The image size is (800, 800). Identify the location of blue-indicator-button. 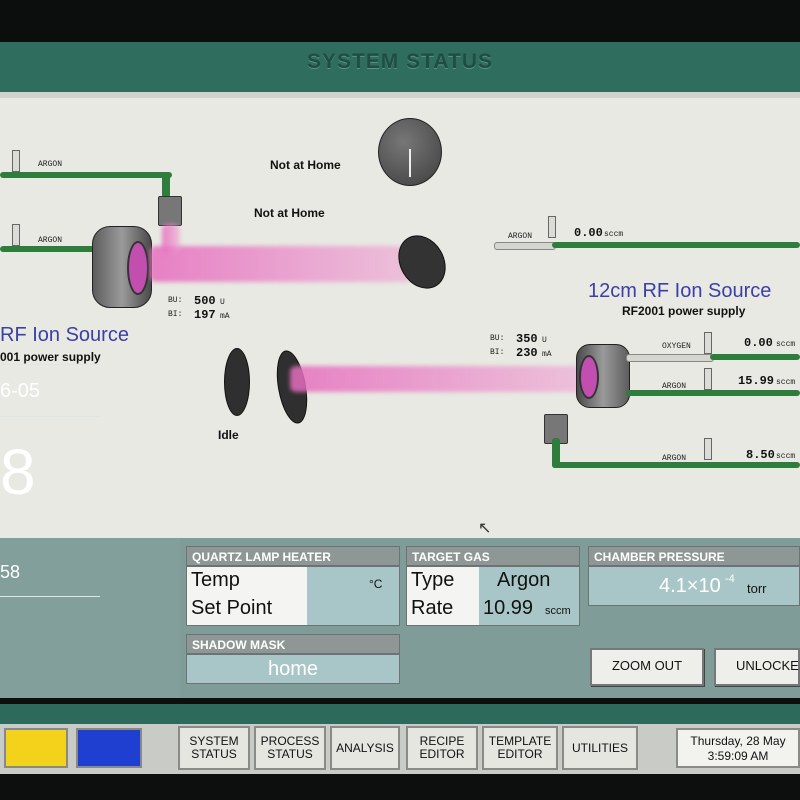
(109, 748).